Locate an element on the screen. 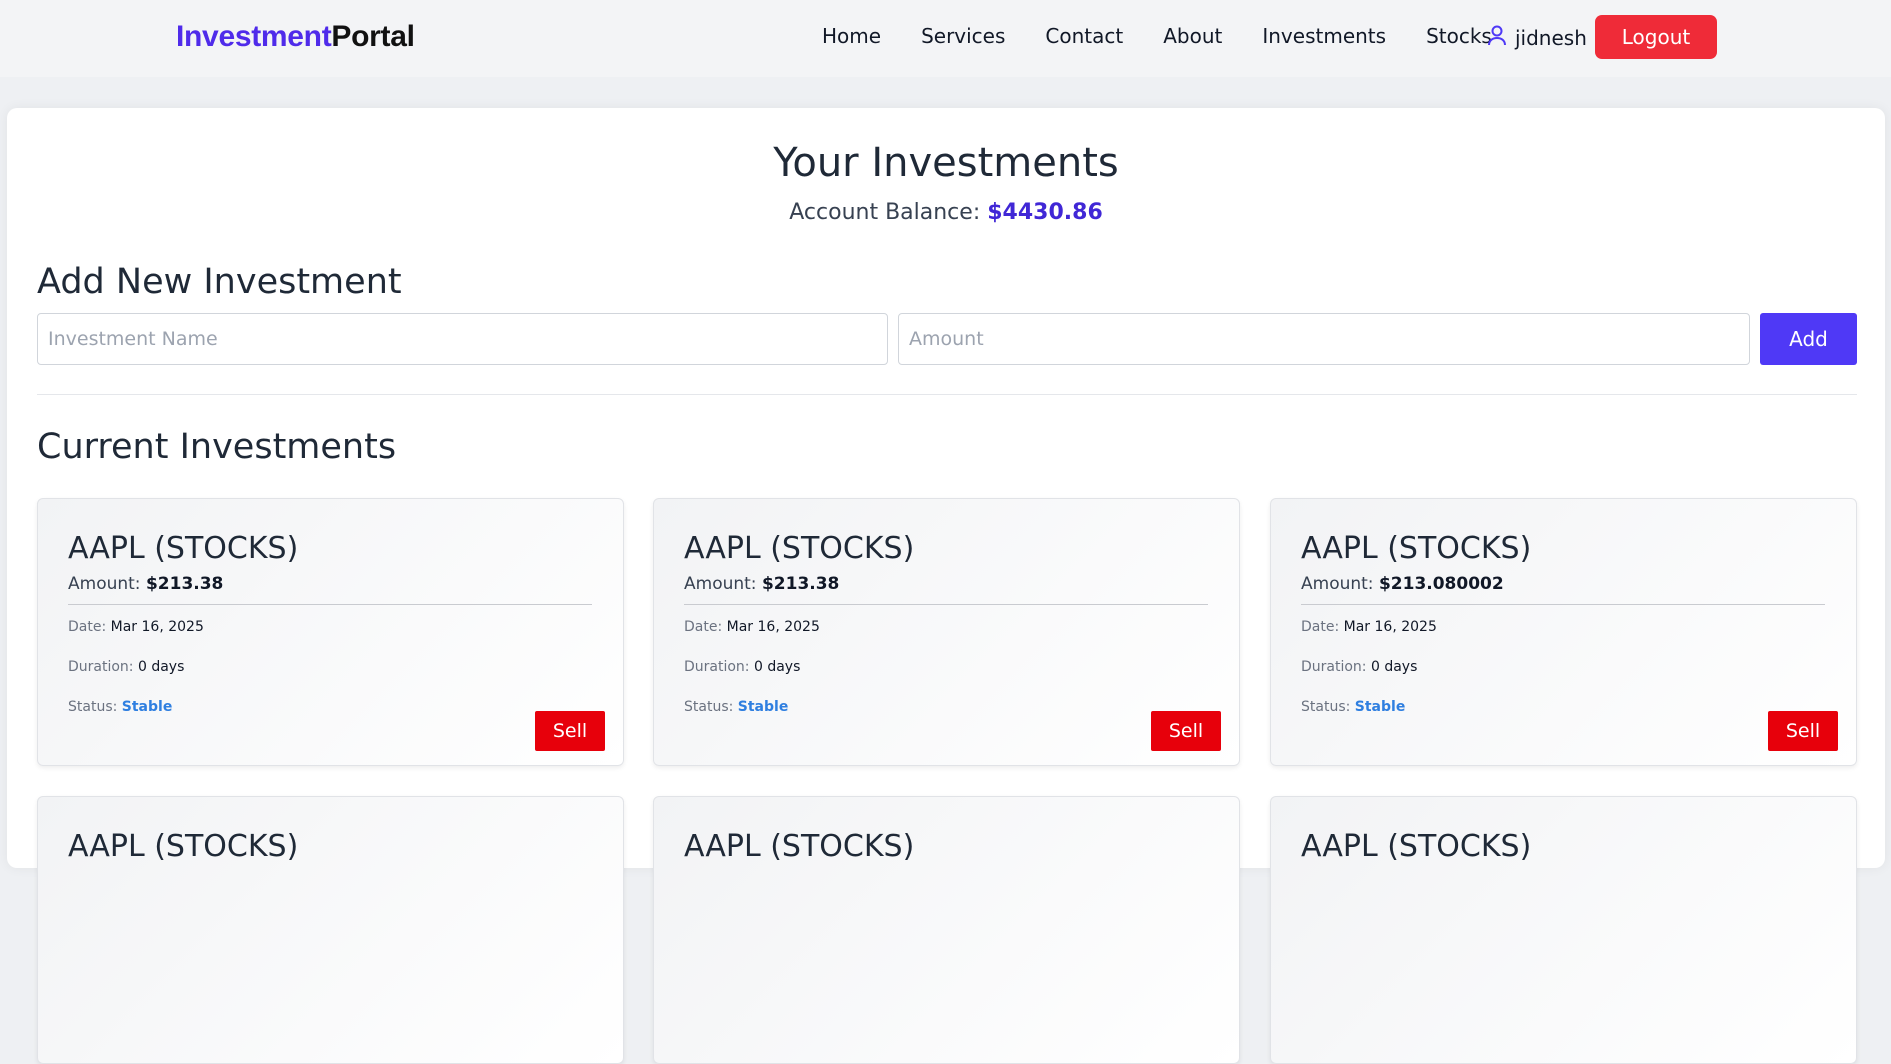  nav-link-stocks: Stocks is located at coordinates (1459, 36).